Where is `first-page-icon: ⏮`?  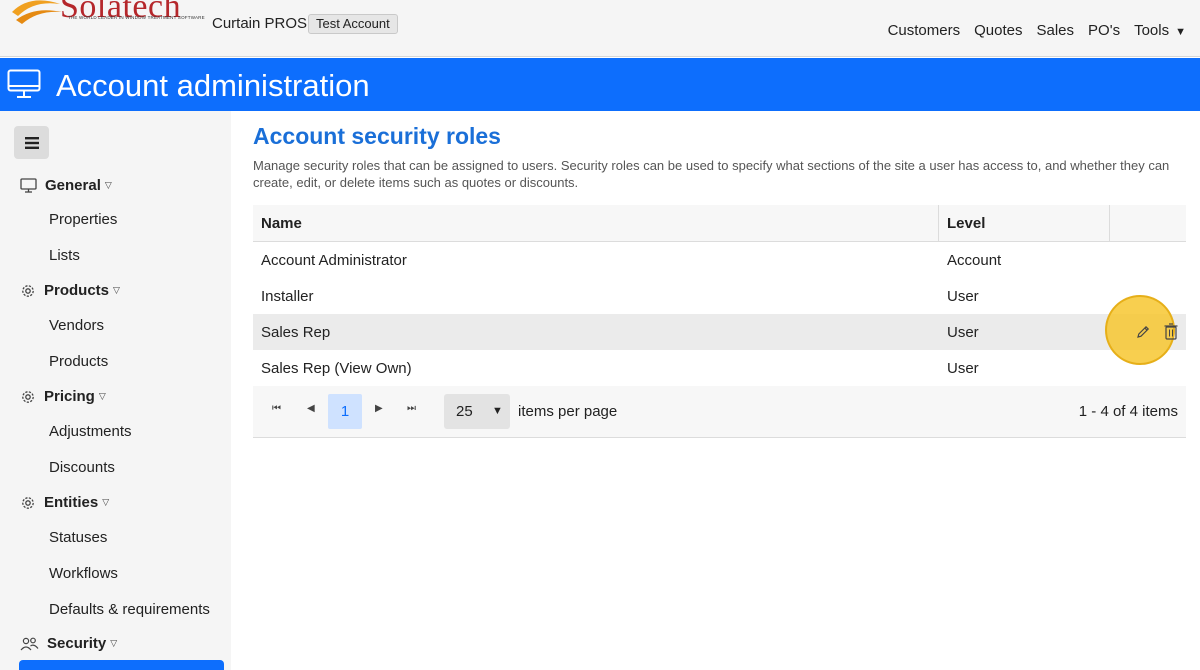 first-page-icon: ⏮ is located at coordinates (276, 408).